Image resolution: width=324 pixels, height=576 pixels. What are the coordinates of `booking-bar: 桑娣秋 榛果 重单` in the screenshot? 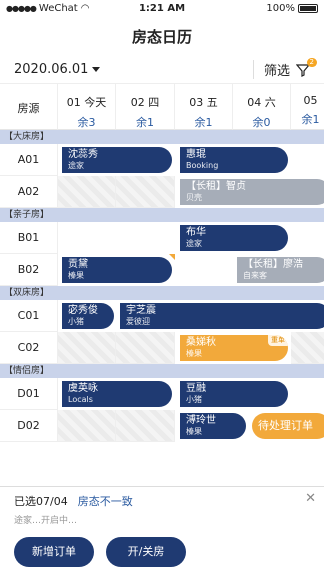 It's located at (234, 348).